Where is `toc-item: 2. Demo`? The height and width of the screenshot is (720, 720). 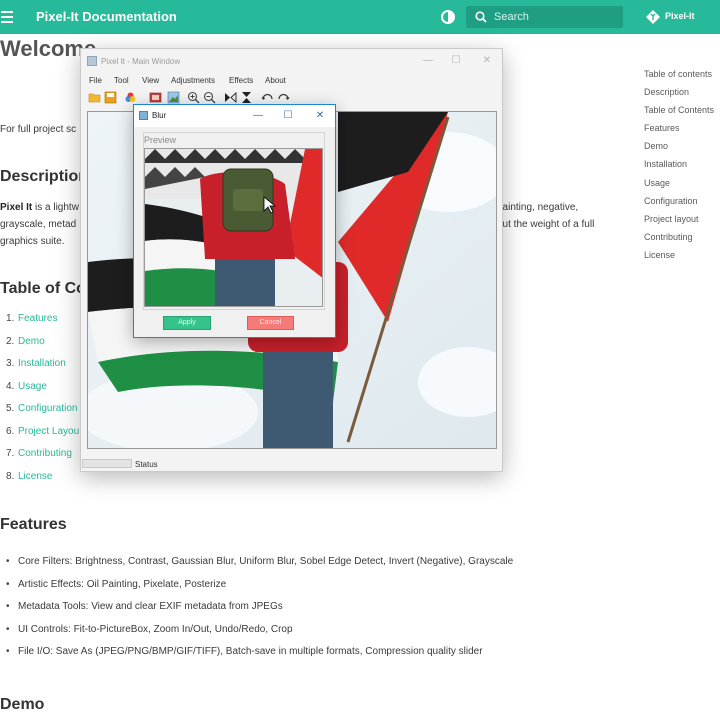 toc-item: 2. Demo is located at coordinates (39, 347).